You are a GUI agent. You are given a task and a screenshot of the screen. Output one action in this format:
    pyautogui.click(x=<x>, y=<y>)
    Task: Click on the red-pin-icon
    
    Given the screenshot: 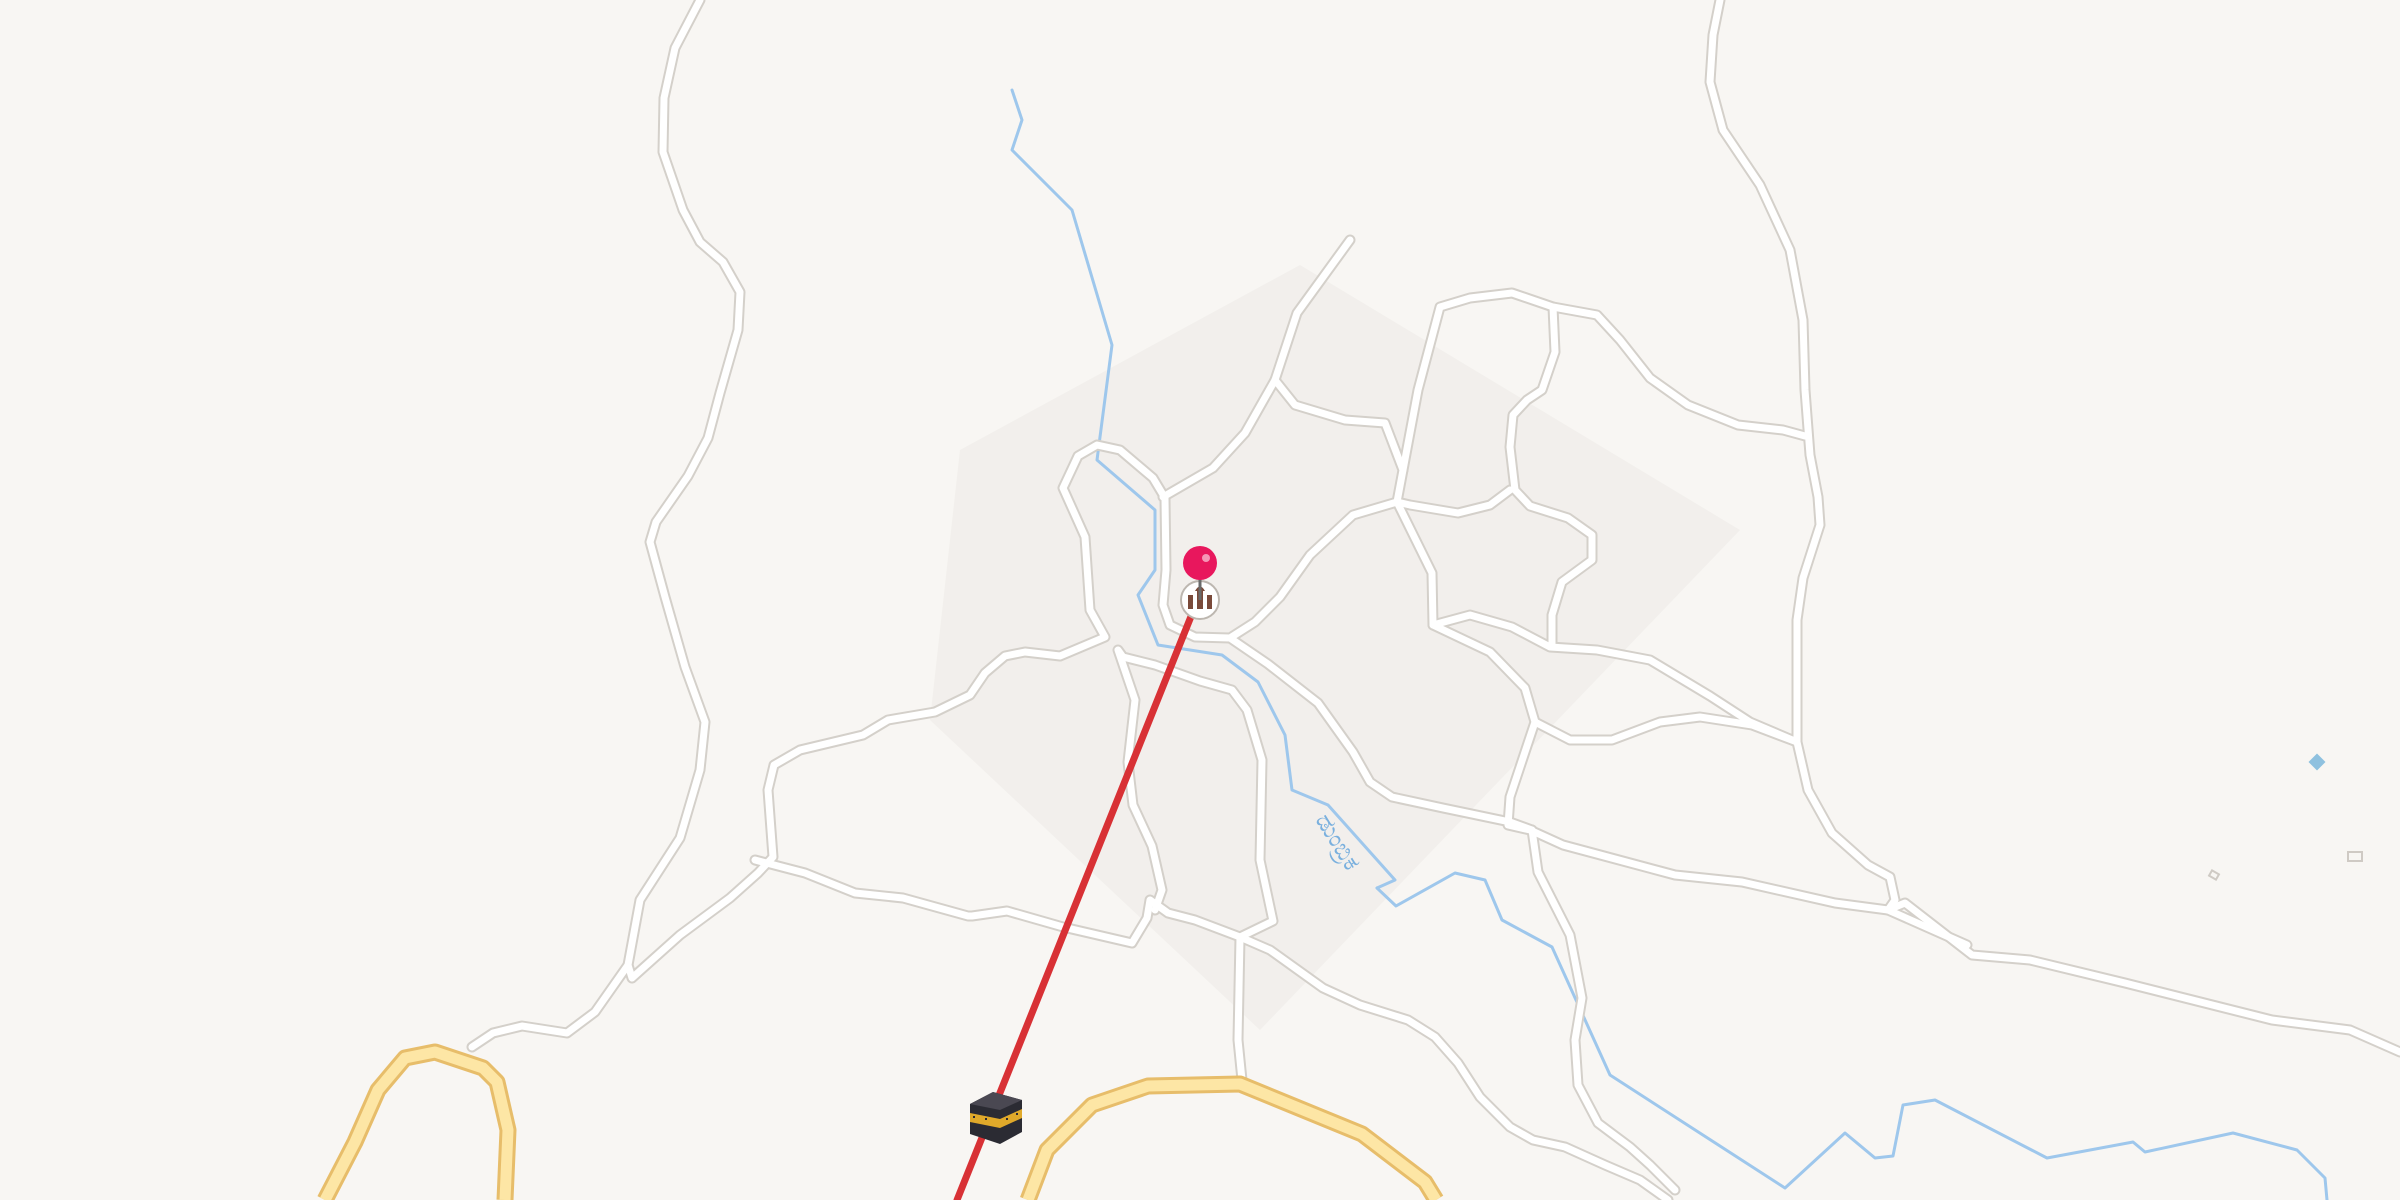 What is the action you would take?
    pyautogui.click(x=1200, y=563)
    